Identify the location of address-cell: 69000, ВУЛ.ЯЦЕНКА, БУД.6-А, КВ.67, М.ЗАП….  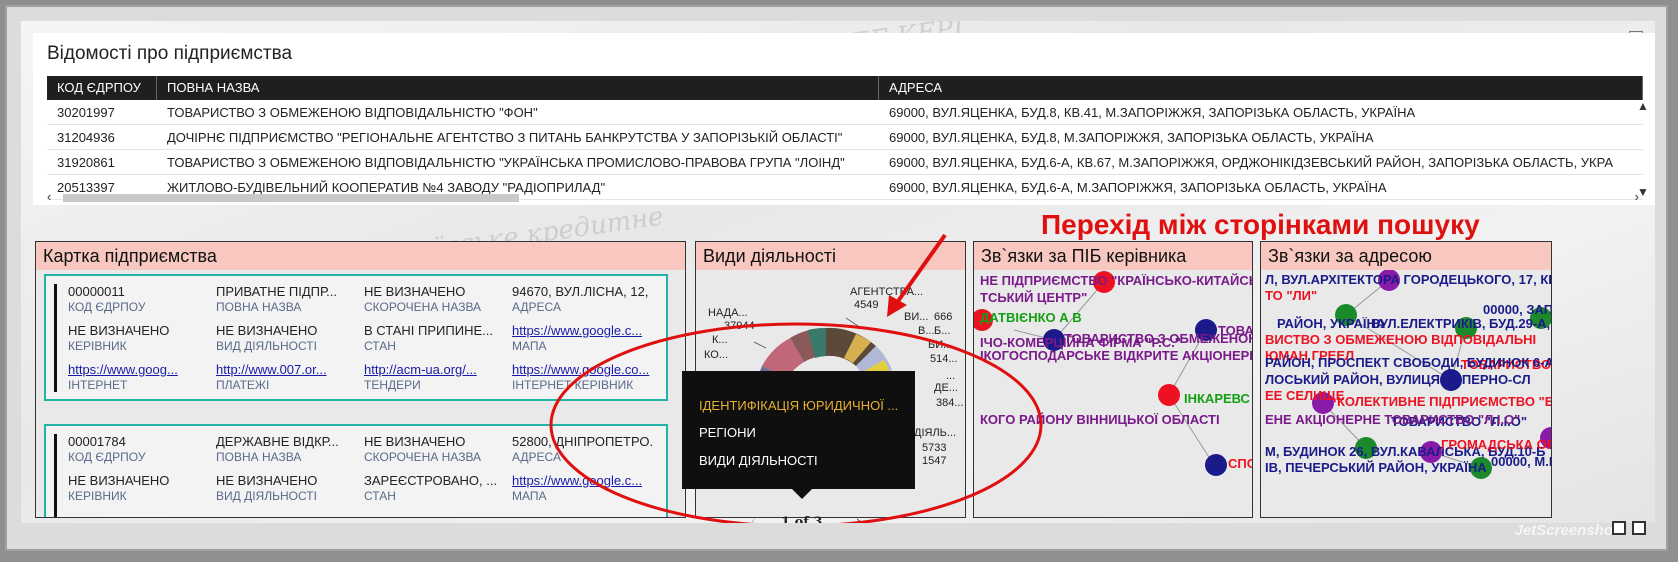
(1251, 162).